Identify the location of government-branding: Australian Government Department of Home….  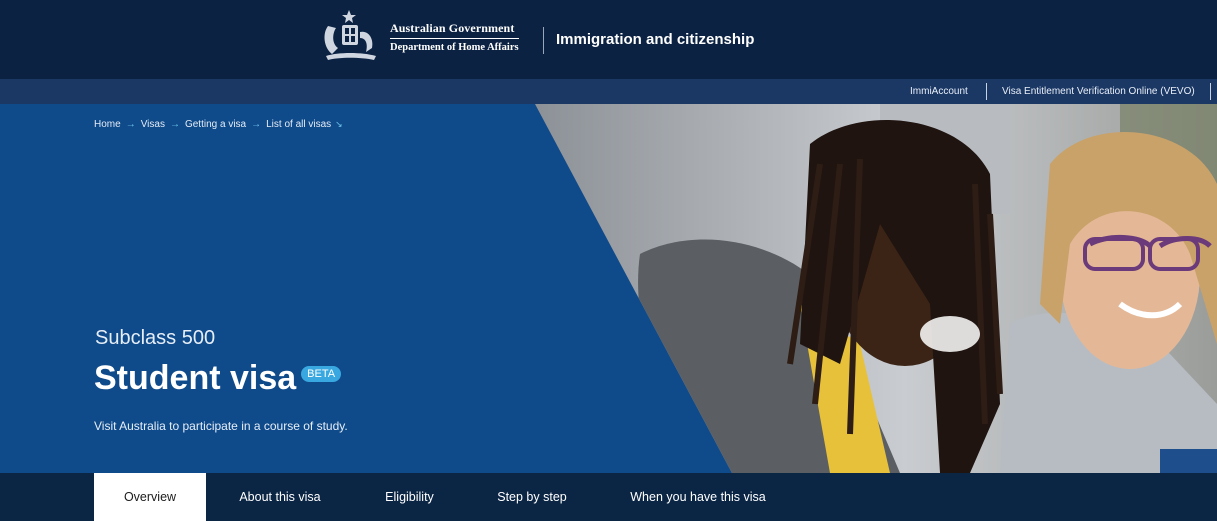
(454, 37).